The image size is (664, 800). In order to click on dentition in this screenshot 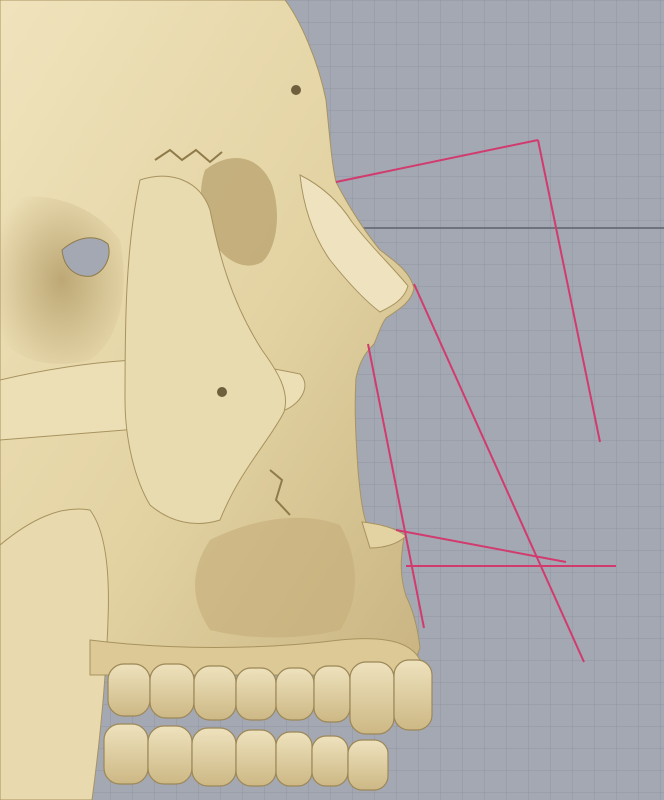, I will do `click(261, 714)`.